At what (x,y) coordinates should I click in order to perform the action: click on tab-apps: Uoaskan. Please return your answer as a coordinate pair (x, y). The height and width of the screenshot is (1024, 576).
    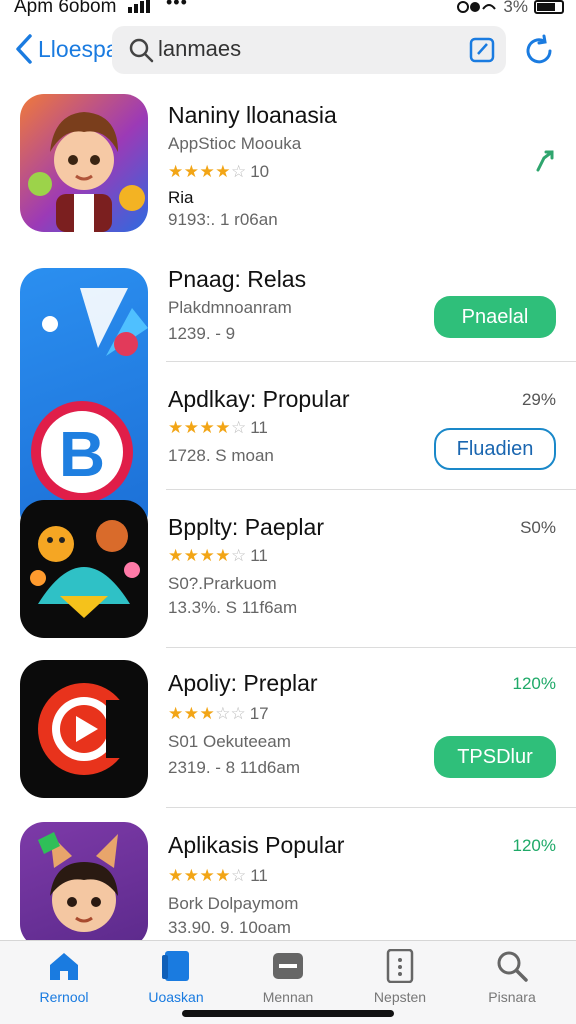
    Looking at the image, I should click on (176, 977).